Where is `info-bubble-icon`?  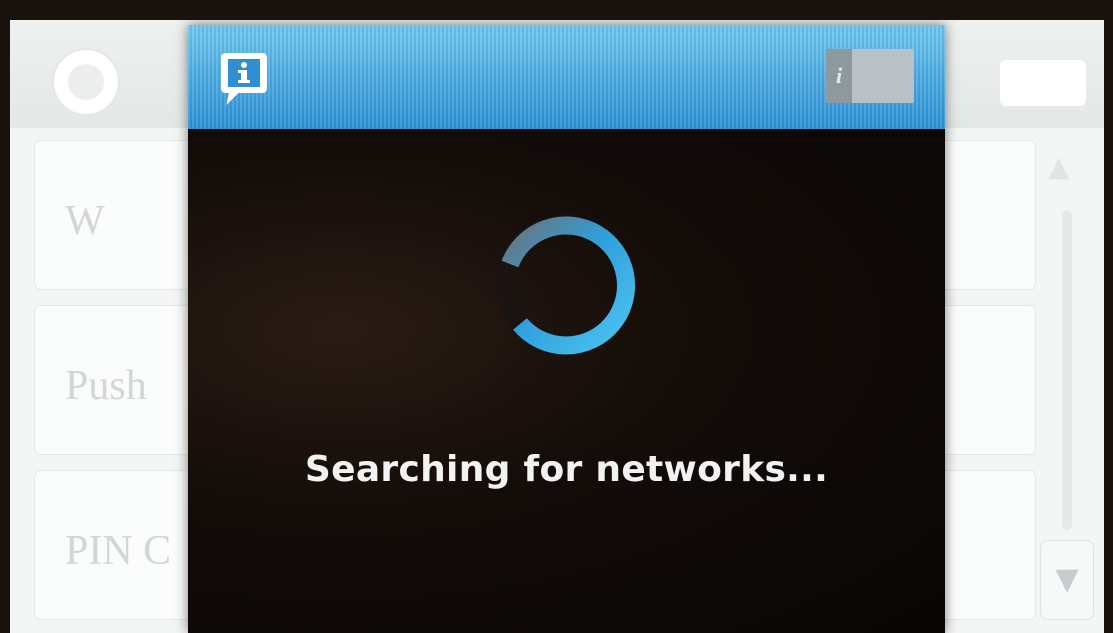 info-bubble-icon is located at coordinates (244, 79).